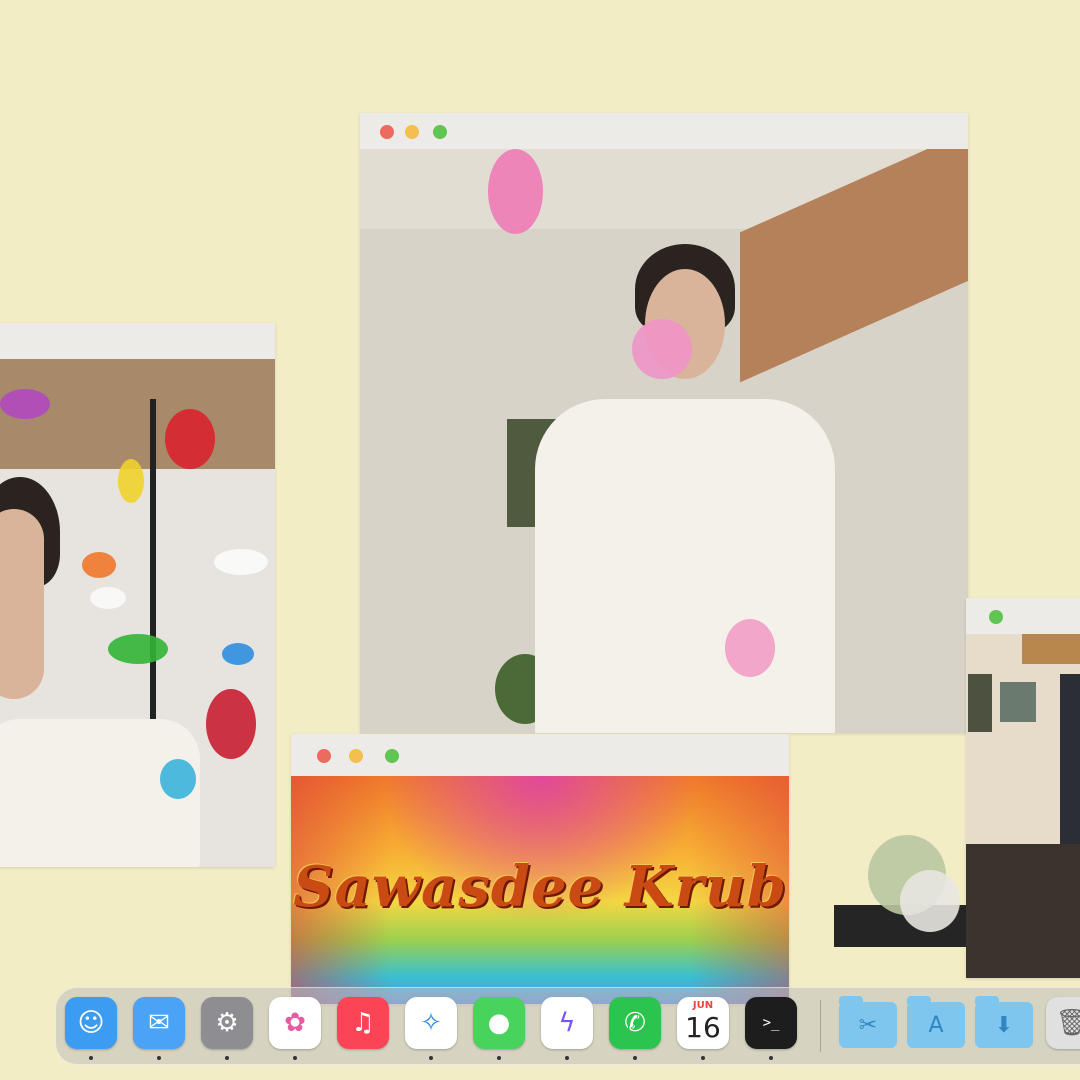 The height and width of the screenshot is (1080, 1080). What do you see at coordinates (227, 1023) in the screenshot?
I see `gear-icon: ⚙` at bounding box center [227, 1023].